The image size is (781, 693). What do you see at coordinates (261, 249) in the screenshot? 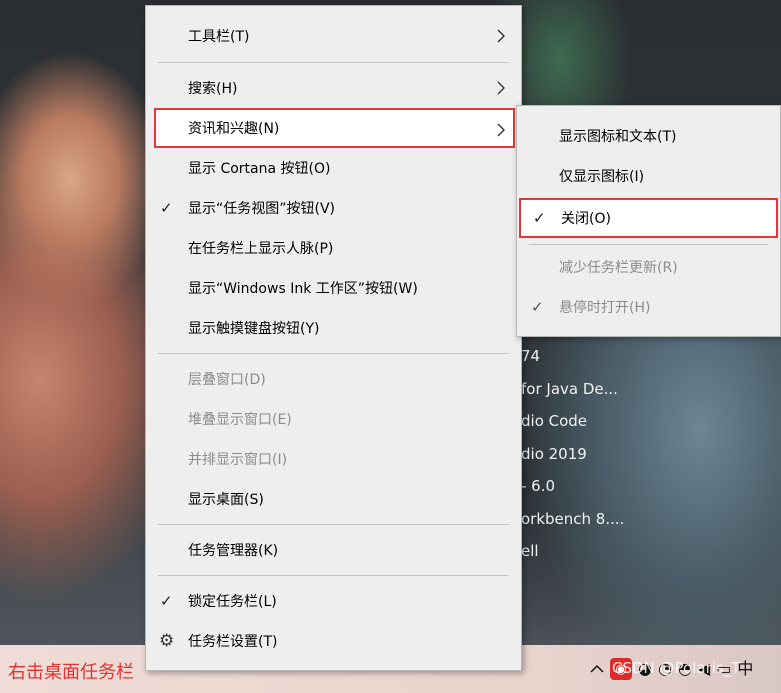
I see `menu-item-label: 在任务栏上显示人脉(P)` at bounding box center [261, 249].